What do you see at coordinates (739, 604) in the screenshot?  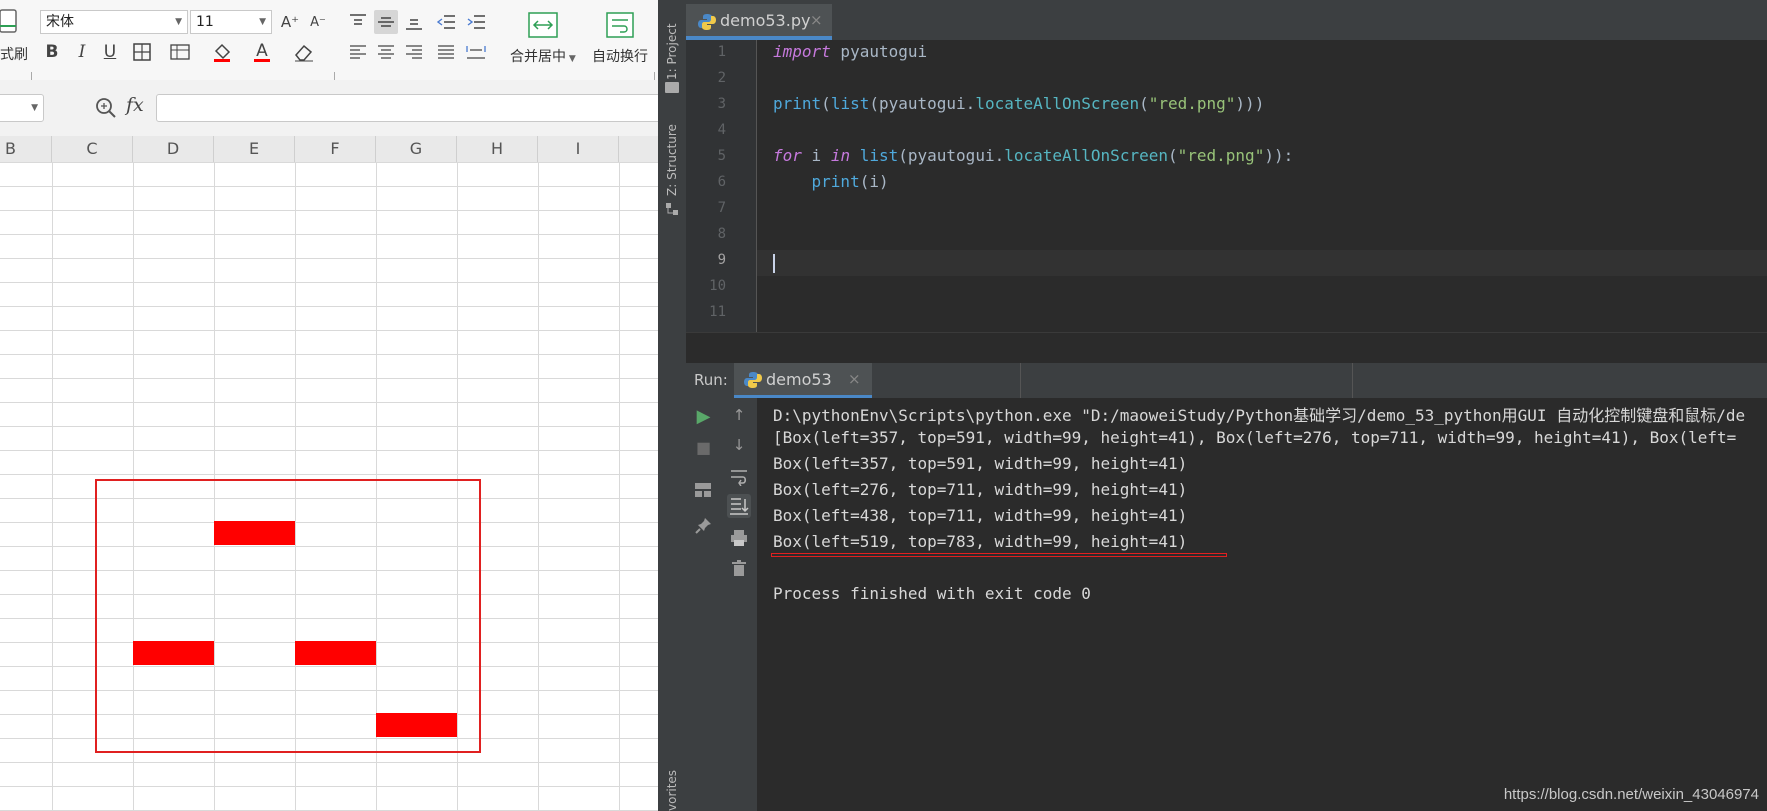 I see `run-tool-column-2: ↑ ↓` at bounding box center [739, 604].